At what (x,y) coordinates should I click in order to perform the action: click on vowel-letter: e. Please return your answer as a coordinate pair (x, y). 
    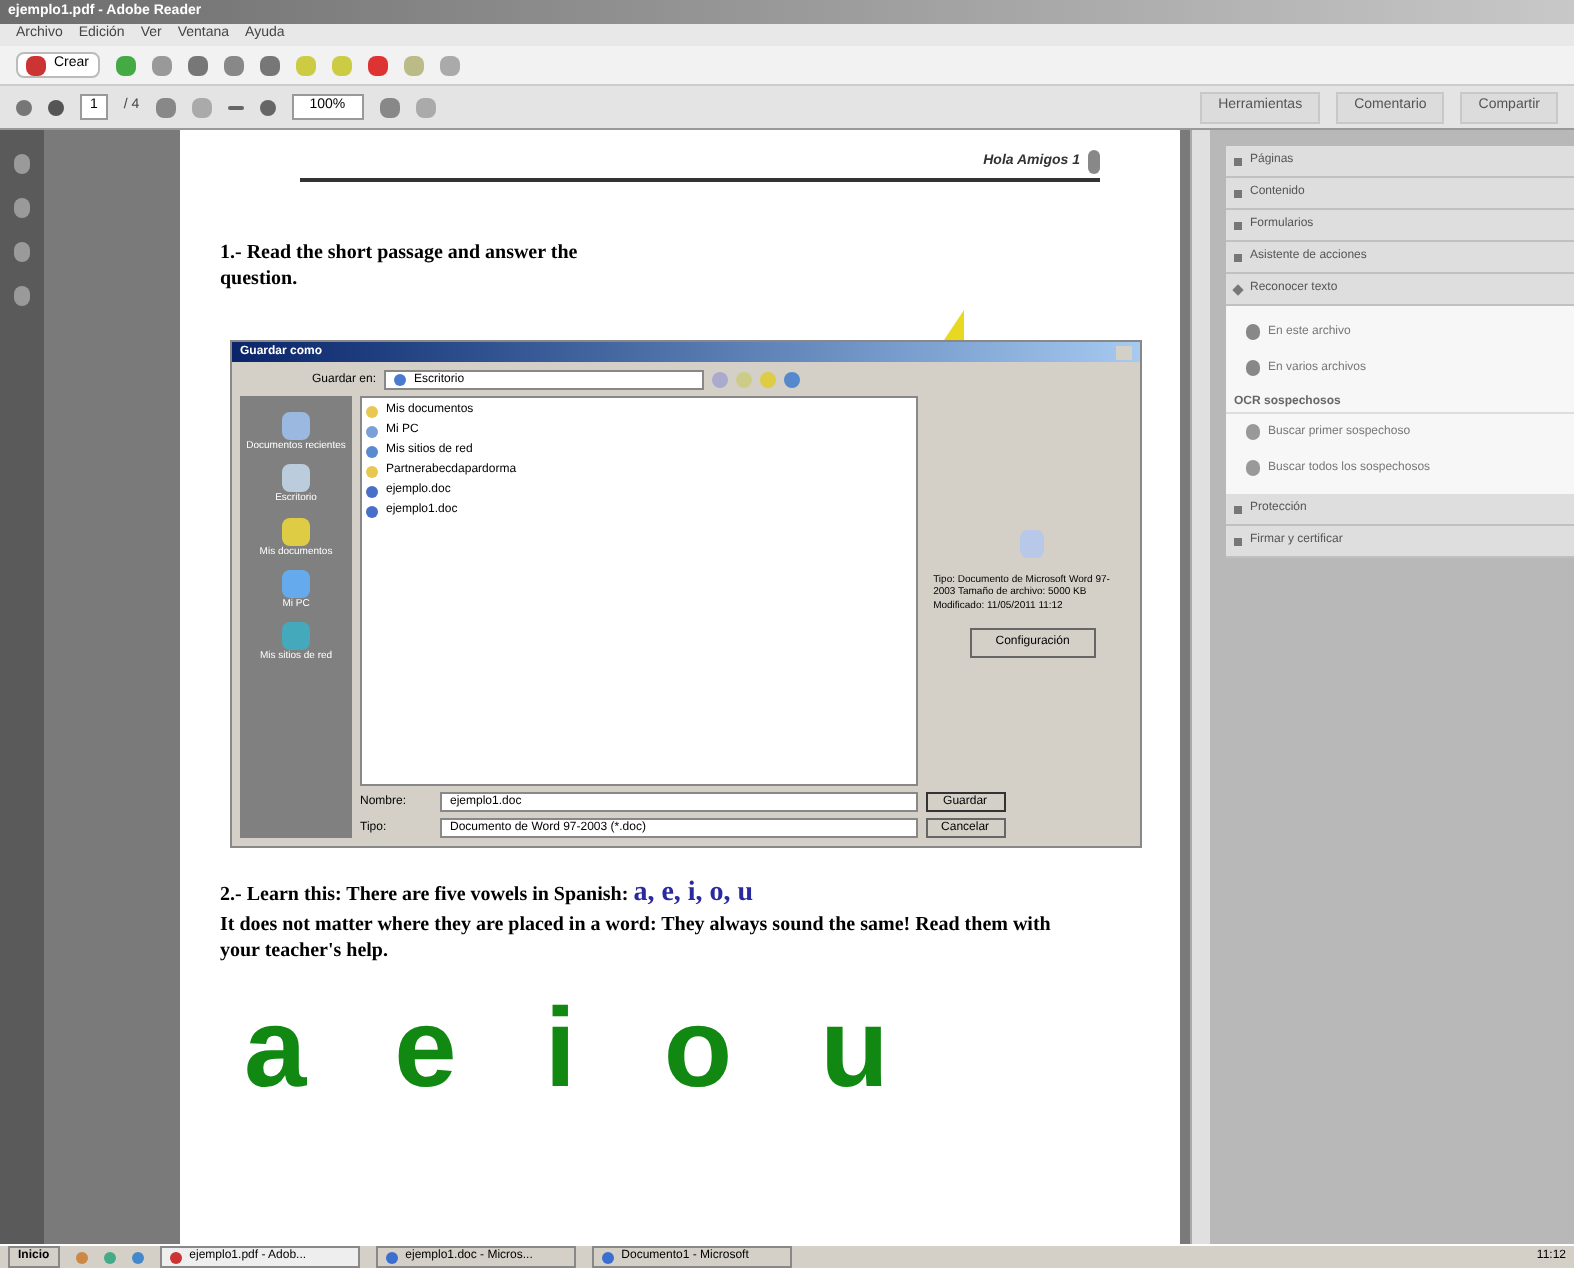
    Looking at the image, I should click on (425, 1048).